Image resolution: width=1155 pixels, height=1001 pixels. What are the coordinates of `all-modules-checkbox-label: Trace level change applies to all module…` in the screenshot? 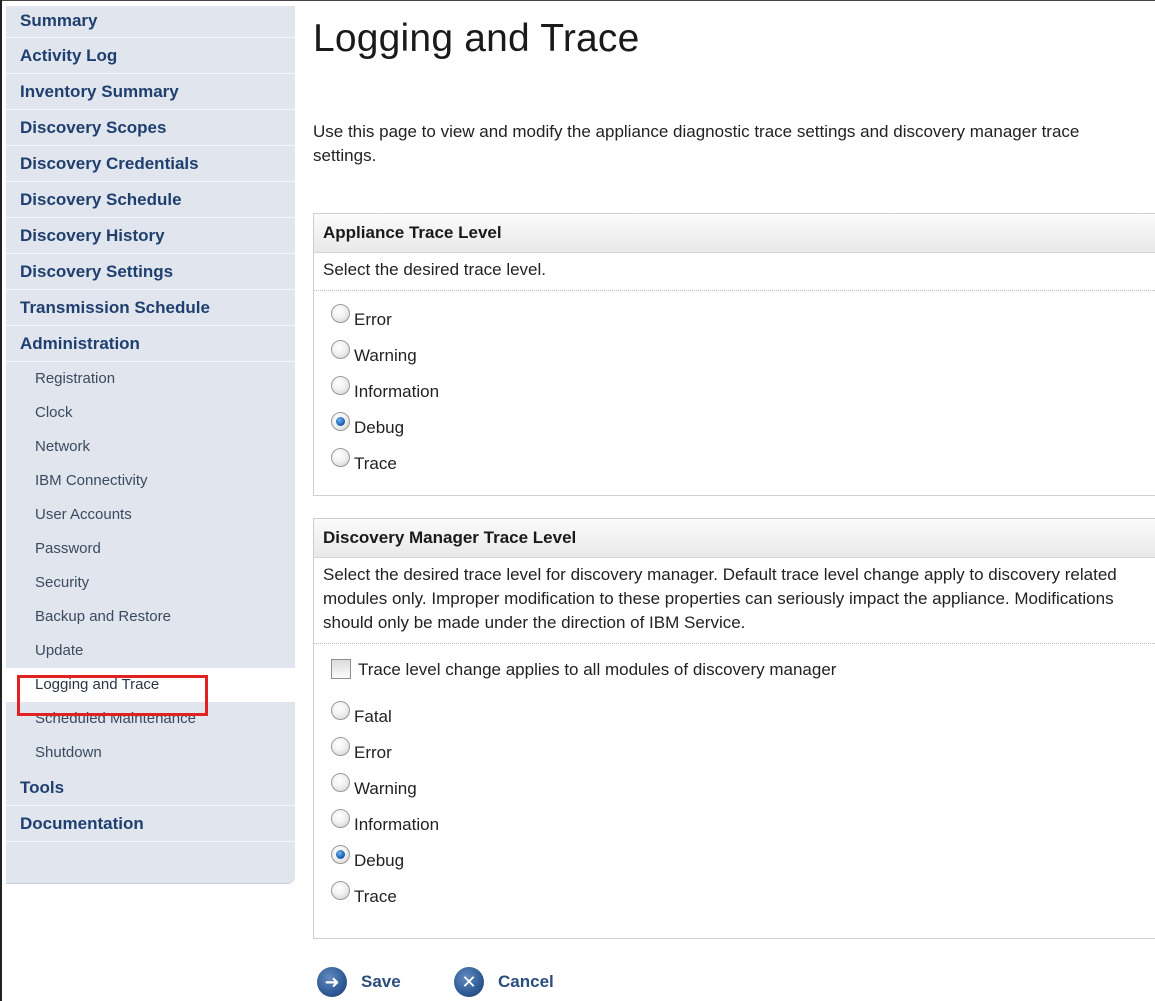 It's located at (597, 669).